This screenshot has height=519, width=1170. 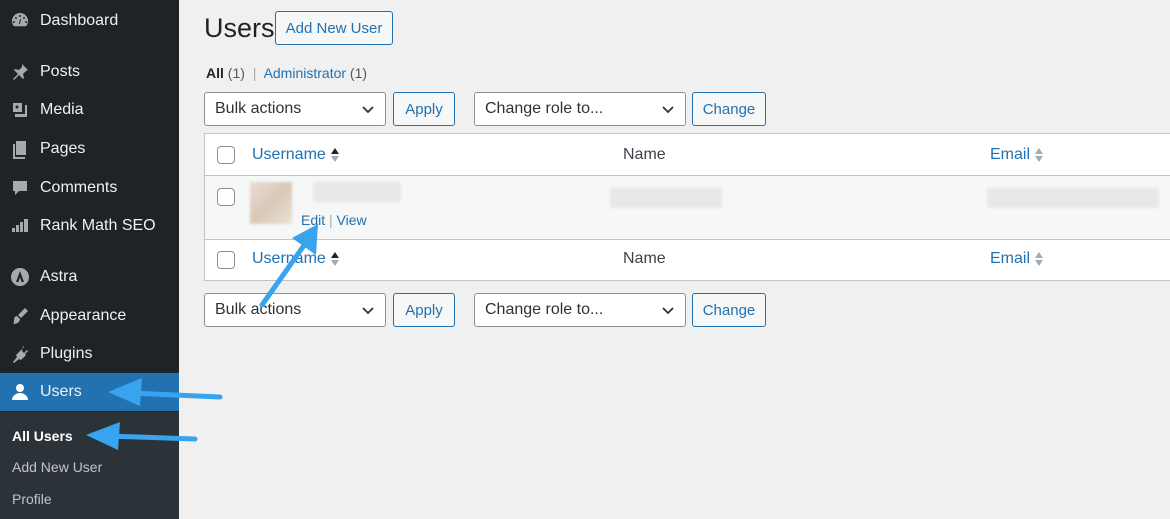 What do you see at coordinates (644, 258) in the screenshot?
I see `column-name-footer: Name` at bounding box center [644, 258].